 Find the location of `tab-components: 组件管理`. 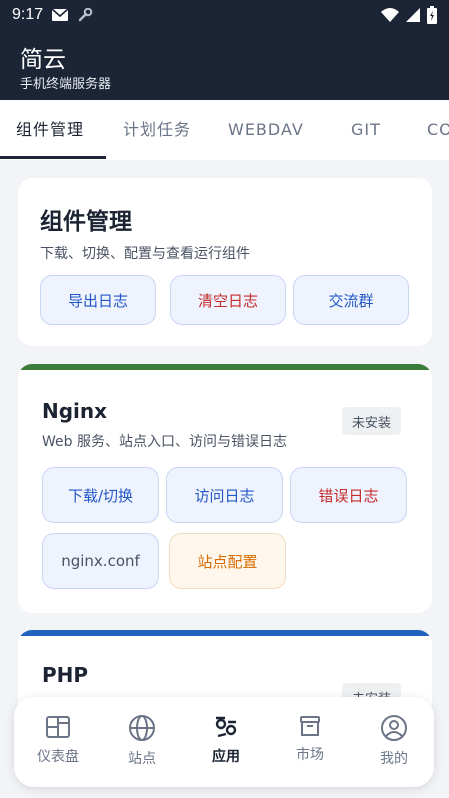

tab-components: 组件管理 is located at coordinates (50, 130).